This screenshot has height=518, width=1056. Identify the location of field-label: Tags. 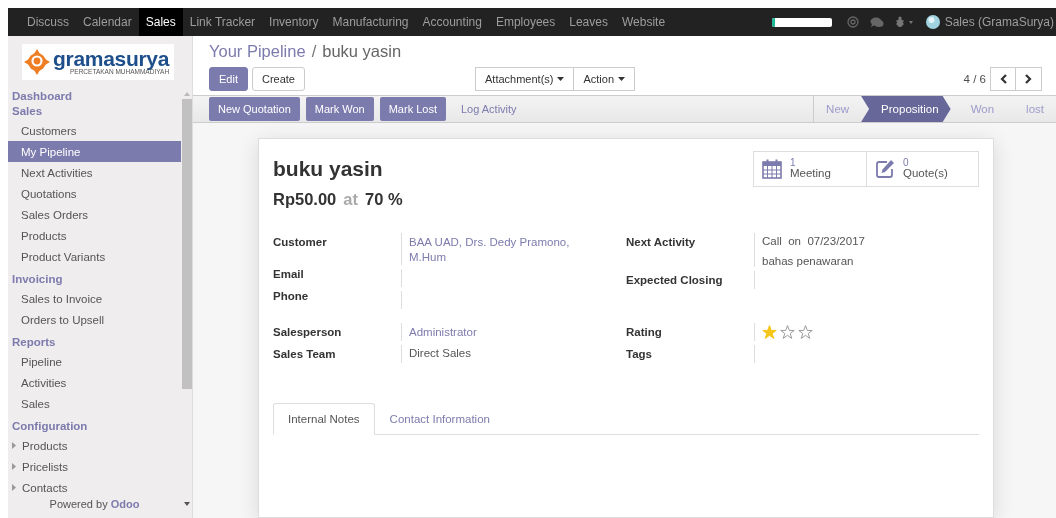
(639, 354).